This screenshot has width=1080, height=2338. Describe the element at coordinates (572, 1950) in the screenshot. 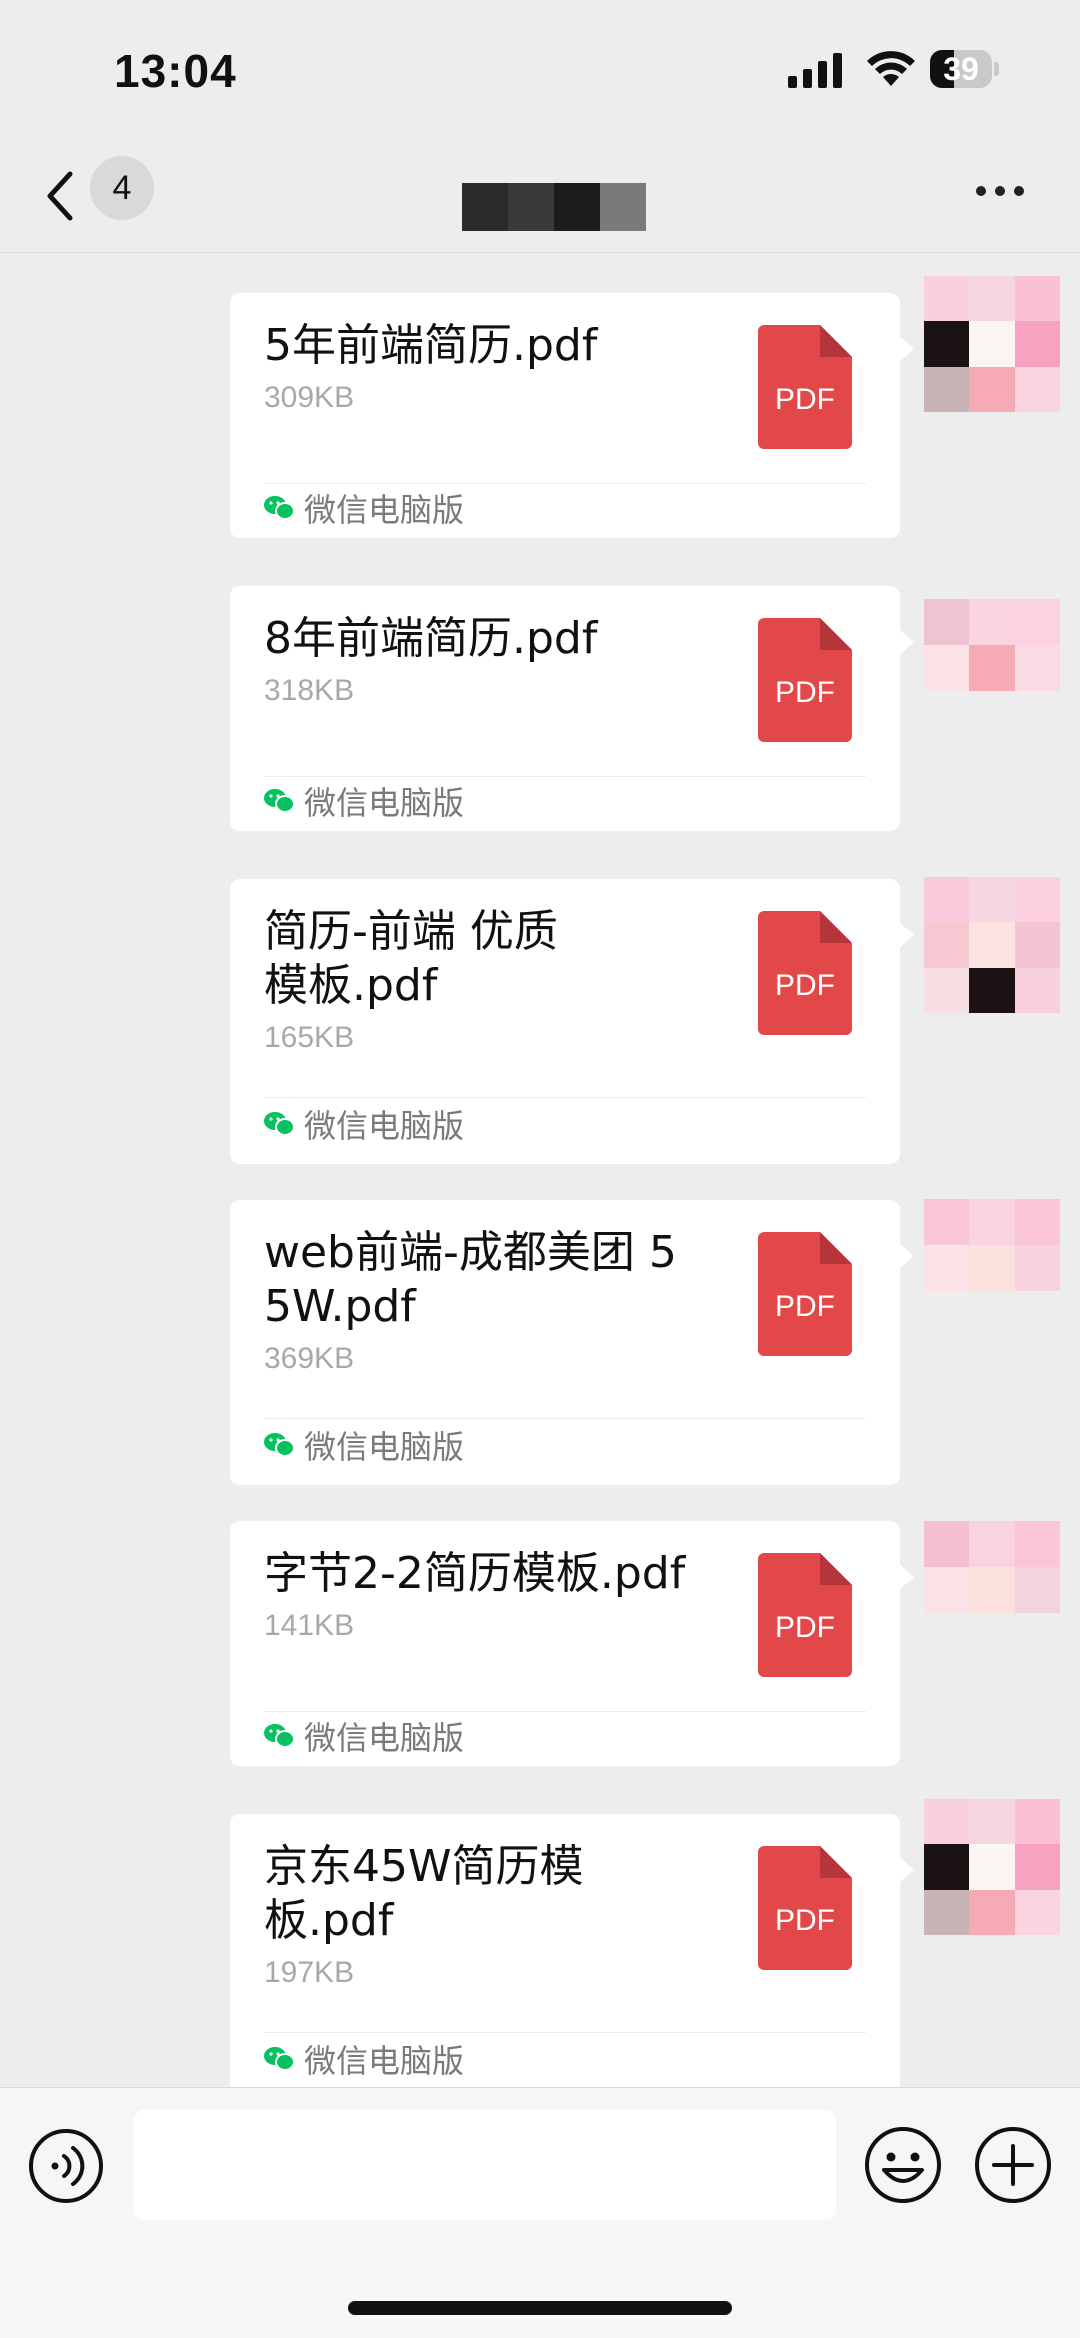

I see `file-message: 京东45W简历模板.pdf 197KB PDF 微信电脑版` at that location.